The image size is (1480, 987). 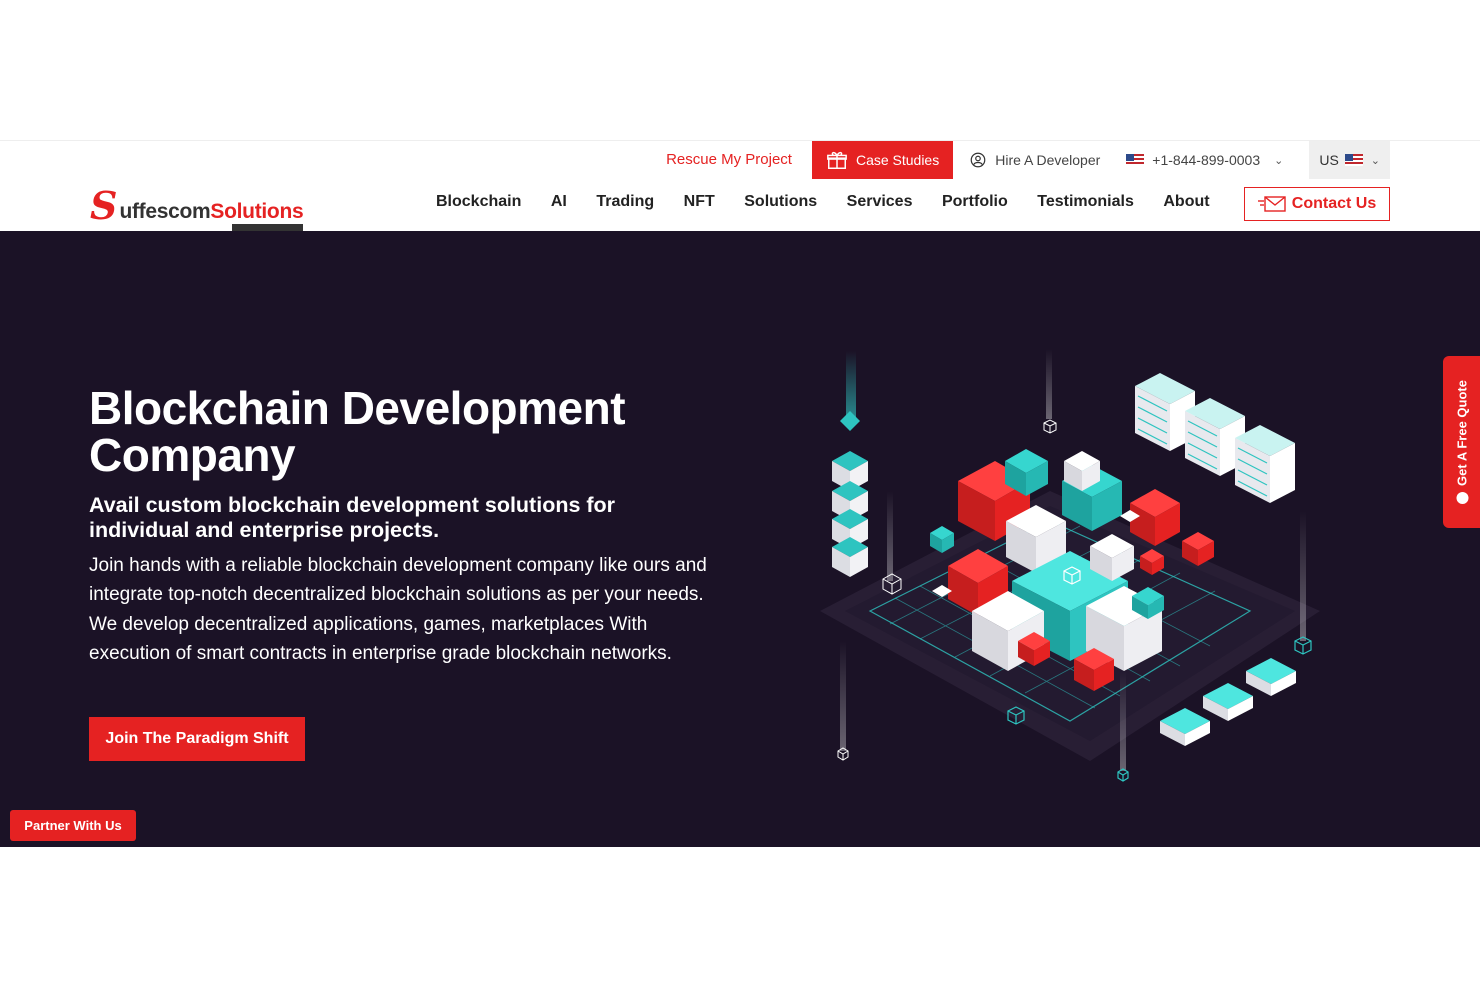 What do you see at coordinates (1334, 203) in the screenshot?
I see `contact-us-label: Contact Us` at bounding box center [1334, 203].